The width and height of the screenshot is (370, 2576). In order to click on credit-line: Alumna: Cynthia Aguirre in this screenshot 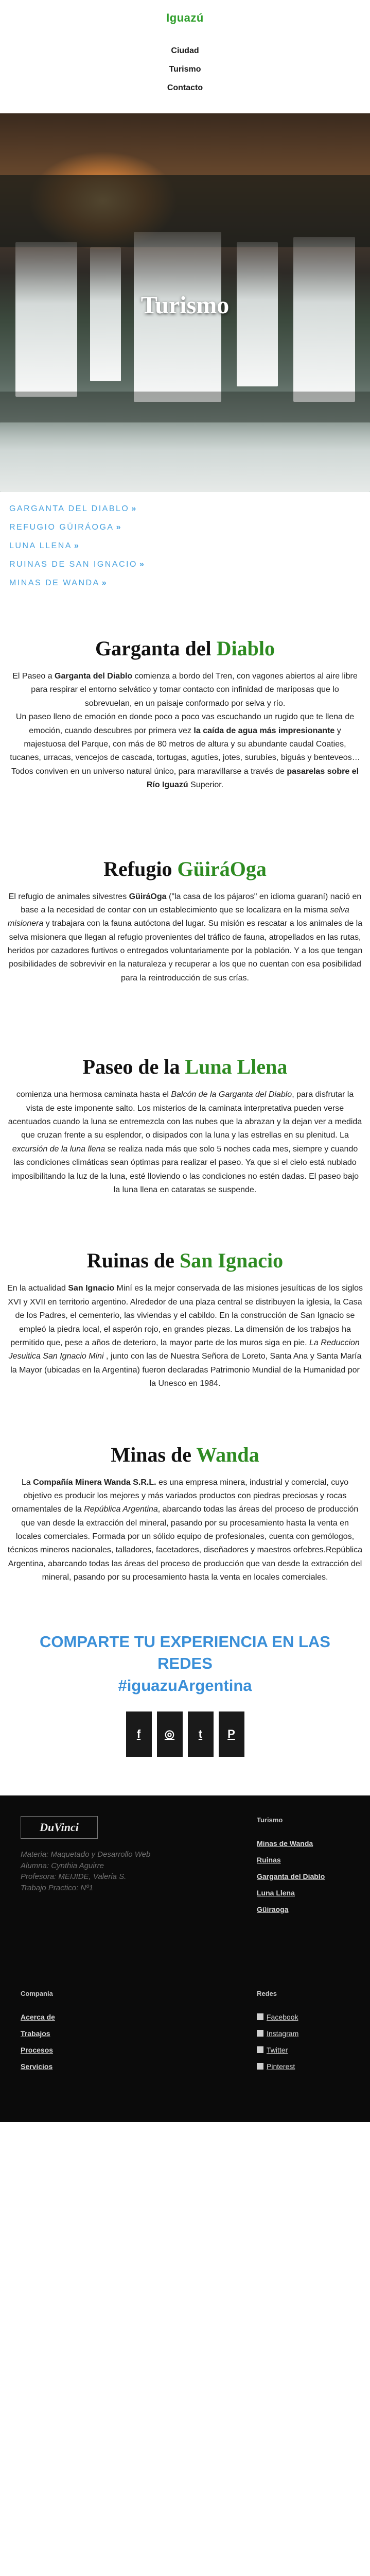, I will do `click(62, 1865)`.